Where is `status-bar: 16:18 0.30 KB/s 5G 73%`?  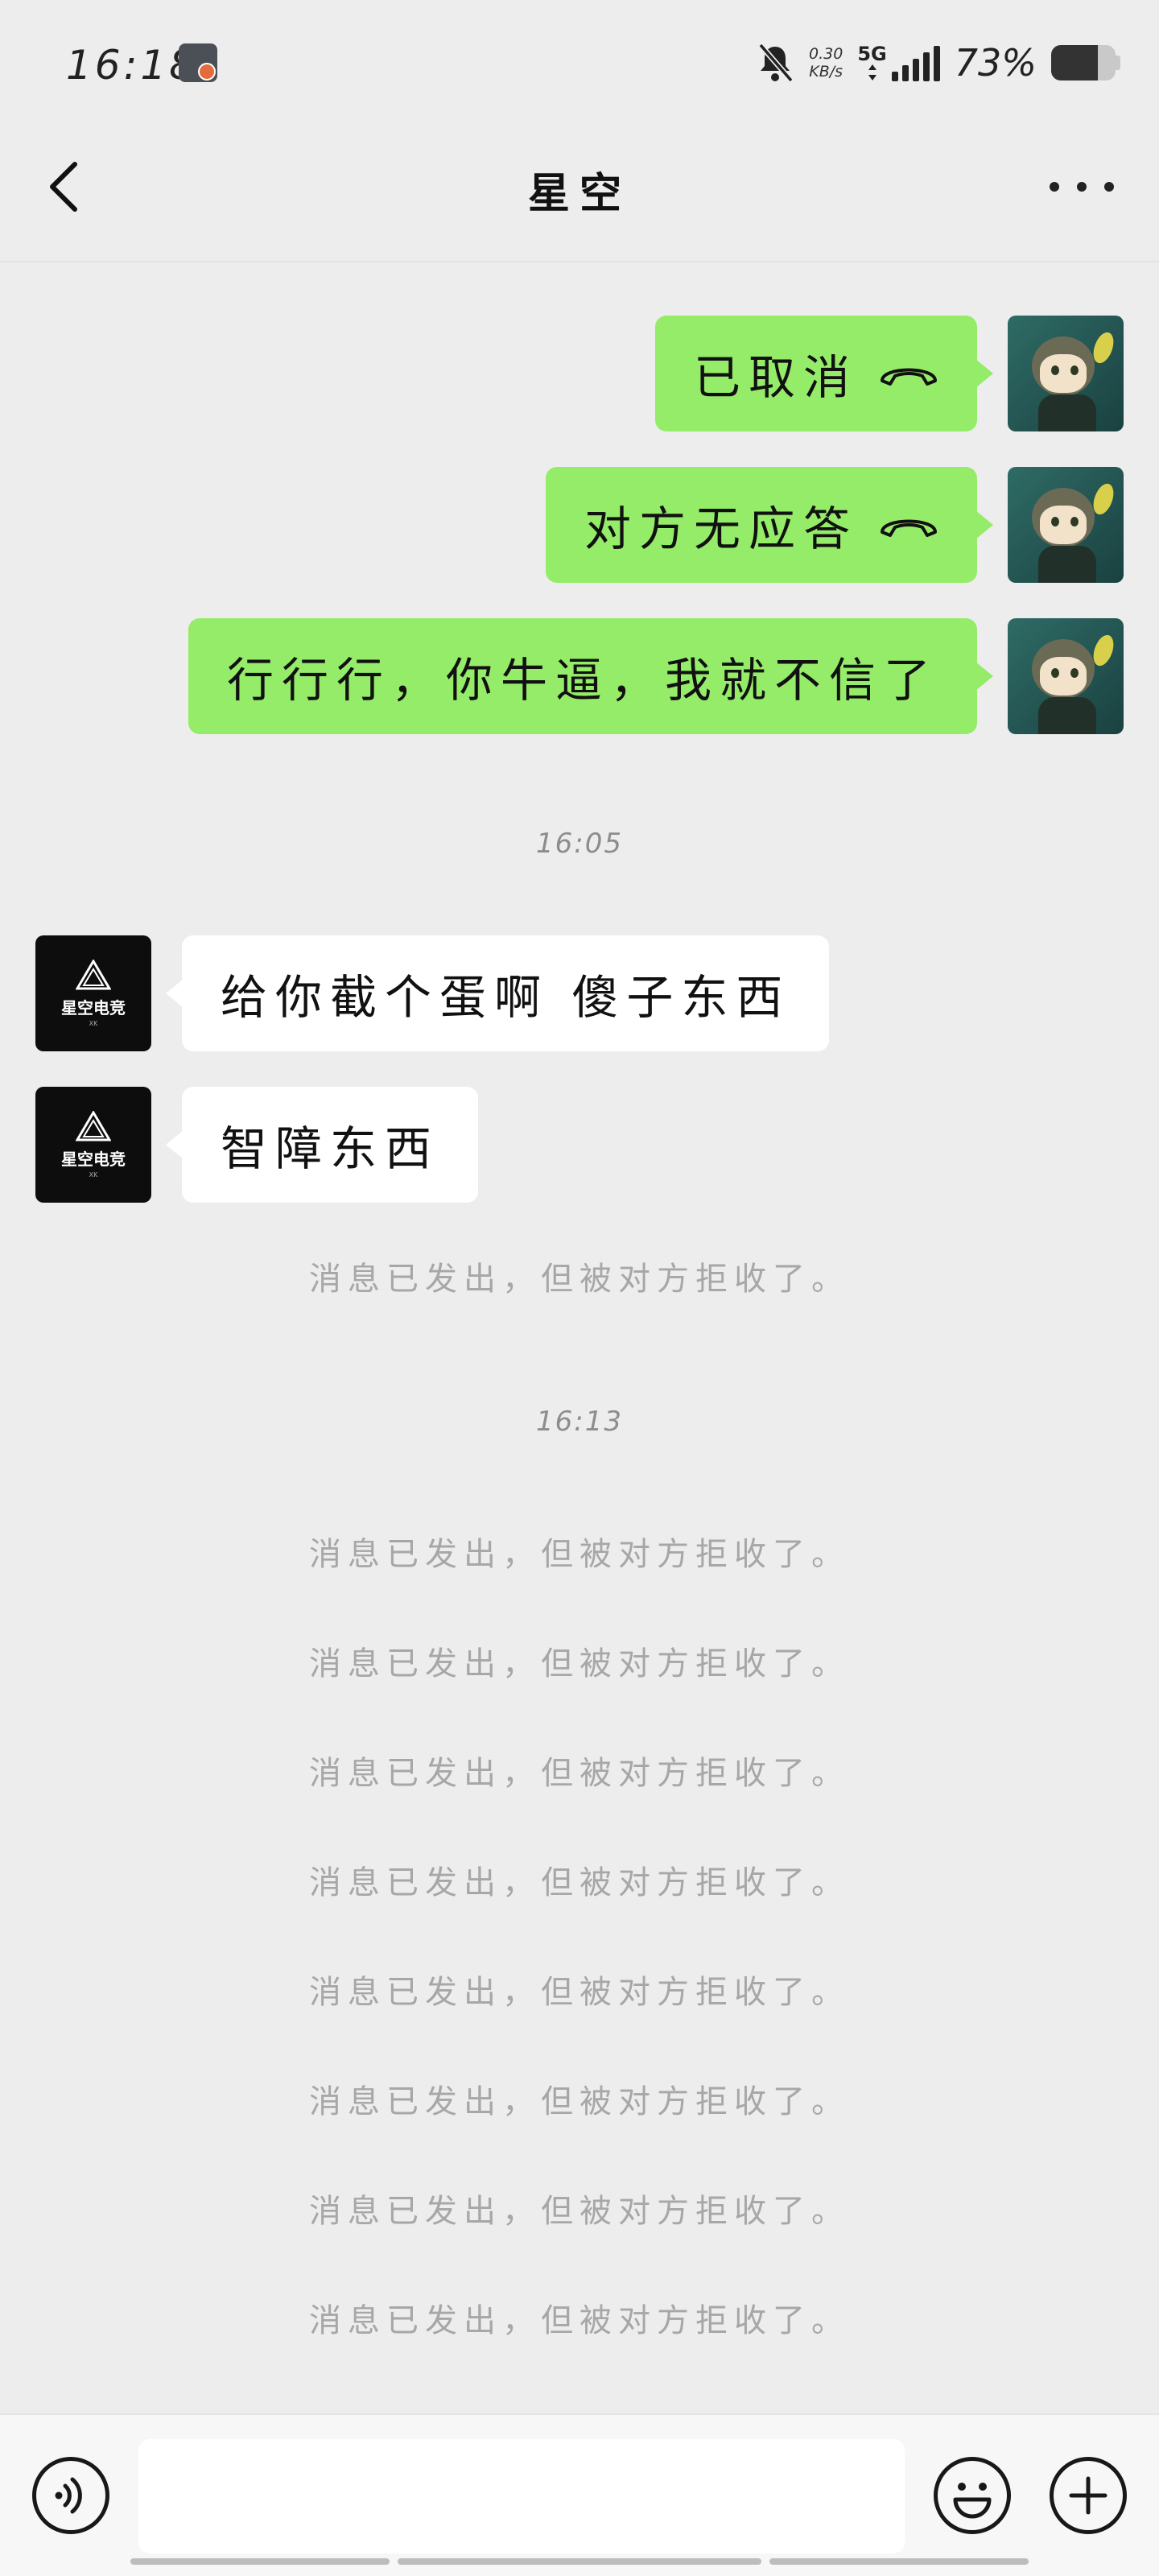 status-bar: 16:18 0.30 KB/s 5G 73% is located at coordinates (579, 60).